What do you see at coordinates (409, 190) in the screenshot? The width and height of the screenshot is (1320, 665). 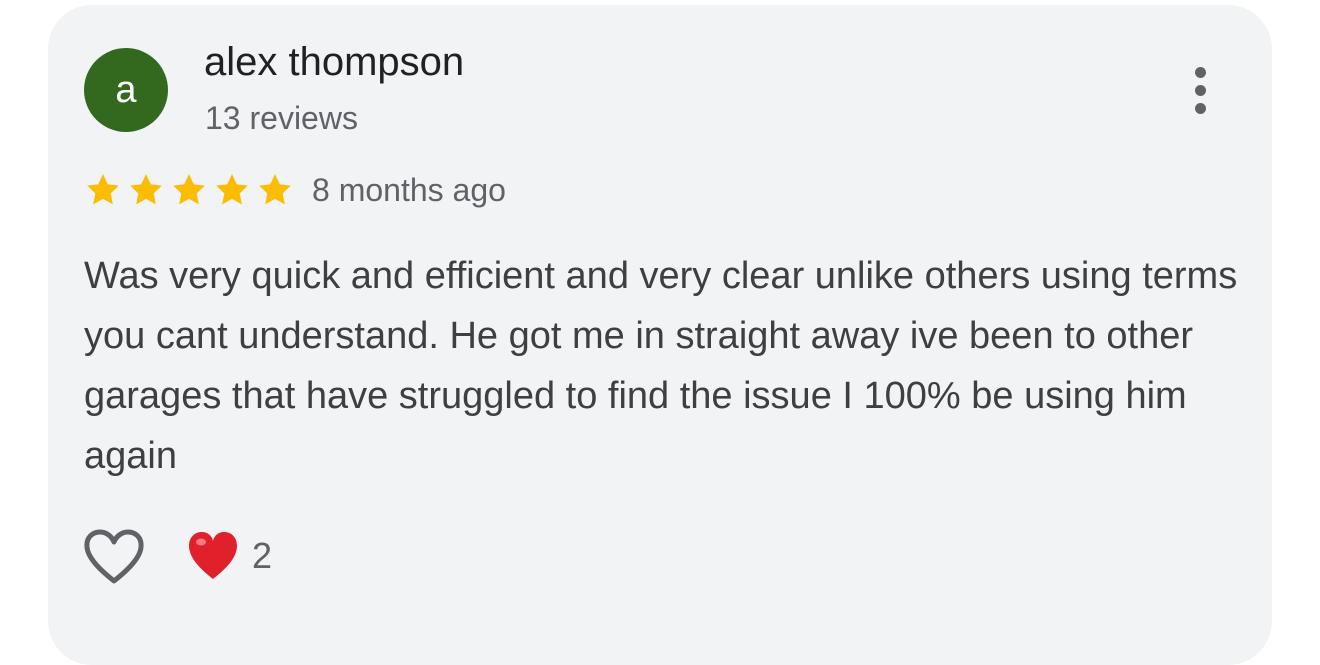 I see `review-time: 8 months ago` at bounding box center [409, 190].